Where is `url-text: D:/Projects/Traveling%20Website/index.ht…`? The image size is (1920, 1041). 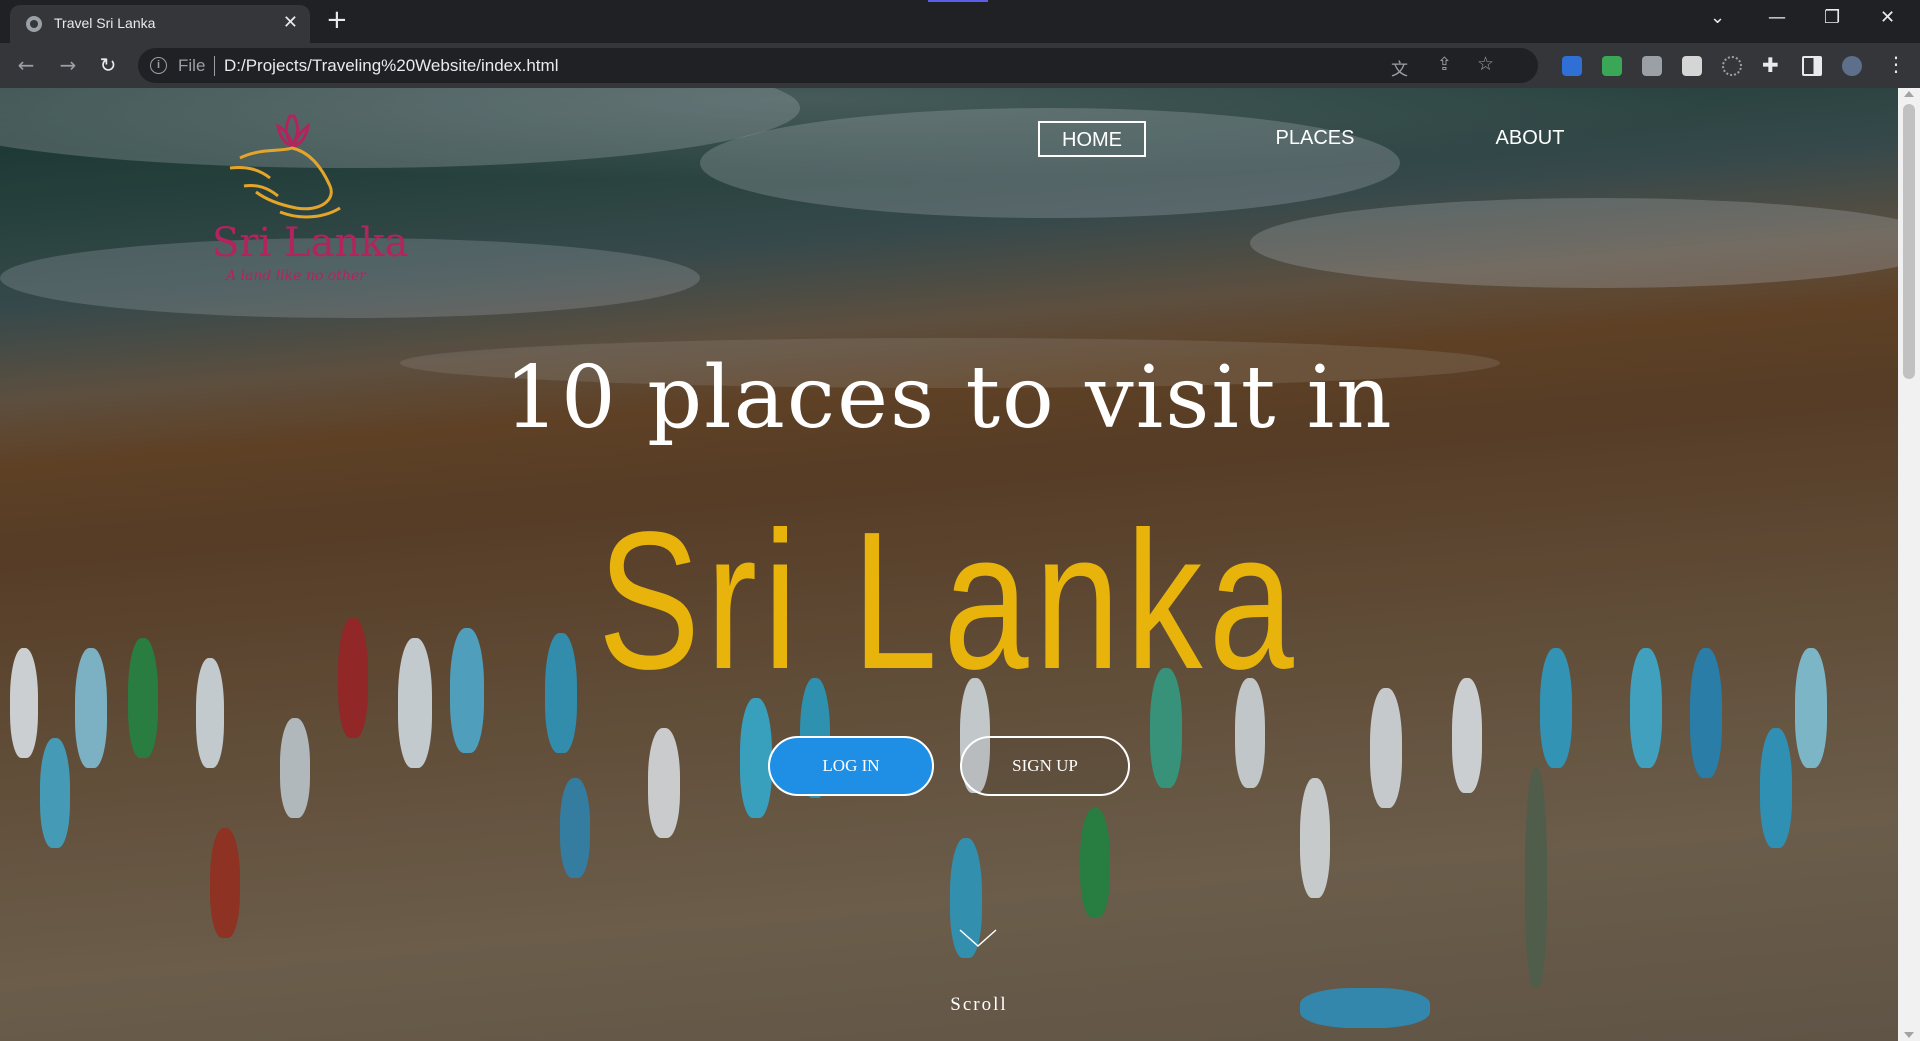
url-text: D:/Projects/Traveling%20Website/index.ht… is located at coordinates (391, 66).